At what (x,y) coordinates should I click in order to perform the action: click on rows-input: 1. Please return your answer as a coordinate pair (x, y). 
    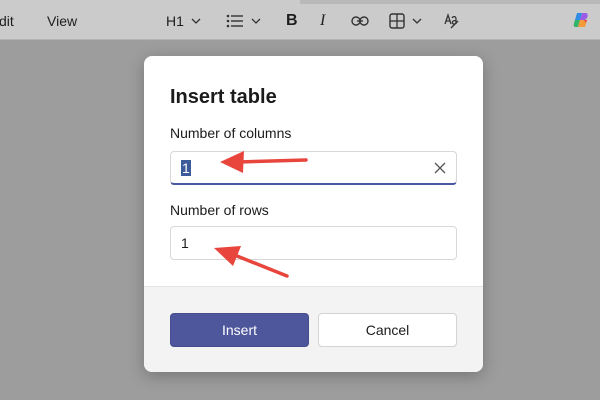
    Looking at the image, I should click on (313, 243).